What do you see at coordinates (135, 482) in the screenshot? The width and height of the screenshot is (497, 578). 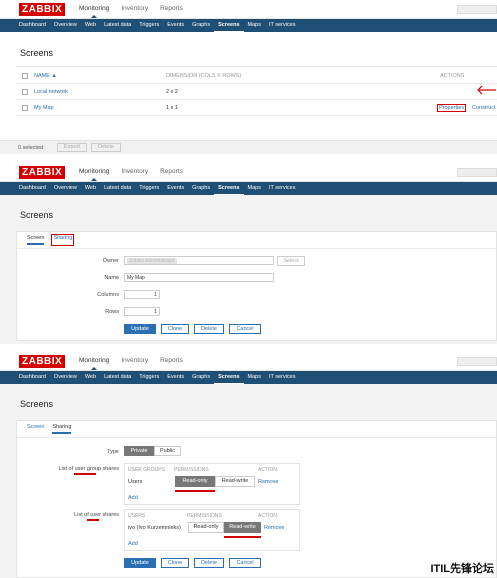 I see `group-row-name: Users` at bounding box center [135, 482].